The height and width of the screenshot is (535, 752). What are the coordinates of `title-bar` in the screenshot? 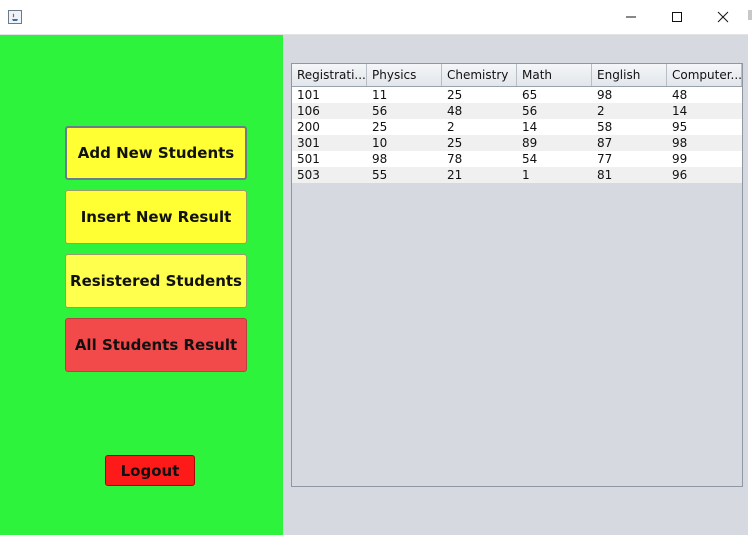 It's located at (374, 17).